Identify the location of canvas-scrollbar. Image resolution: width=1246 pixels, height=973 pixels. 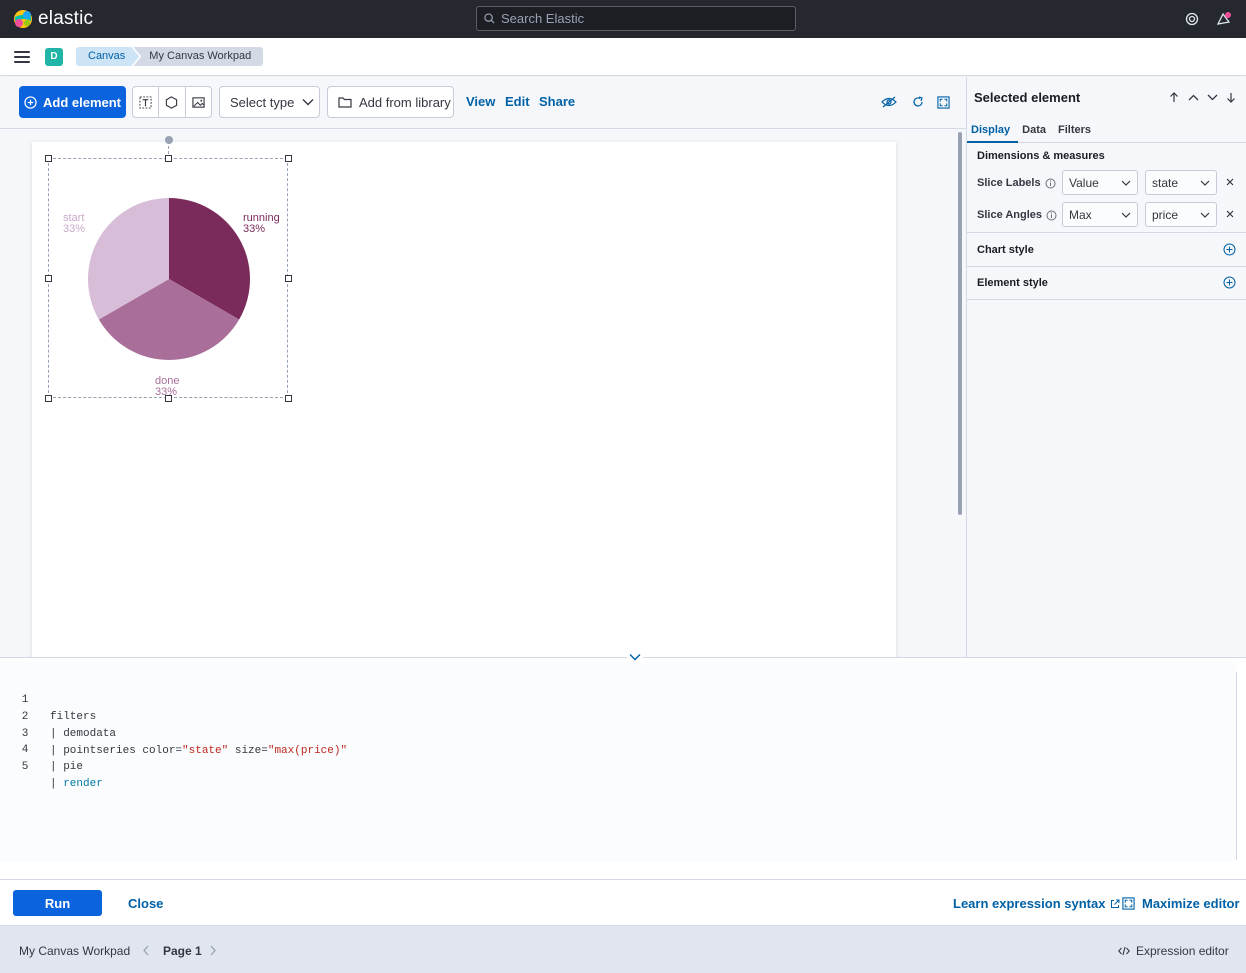
(960, 323).